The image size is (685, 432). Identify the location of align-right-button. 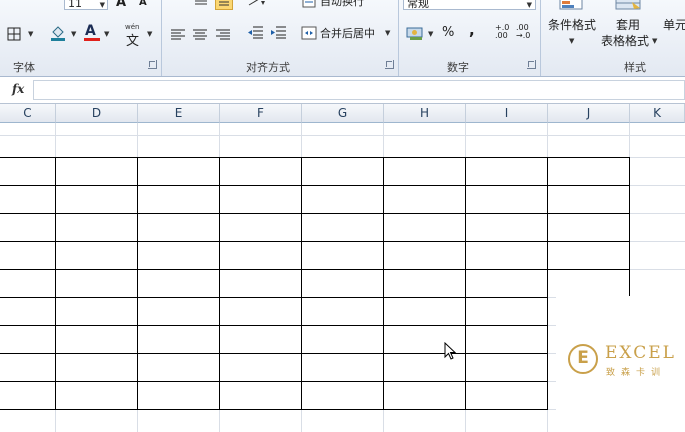
(223, 33).